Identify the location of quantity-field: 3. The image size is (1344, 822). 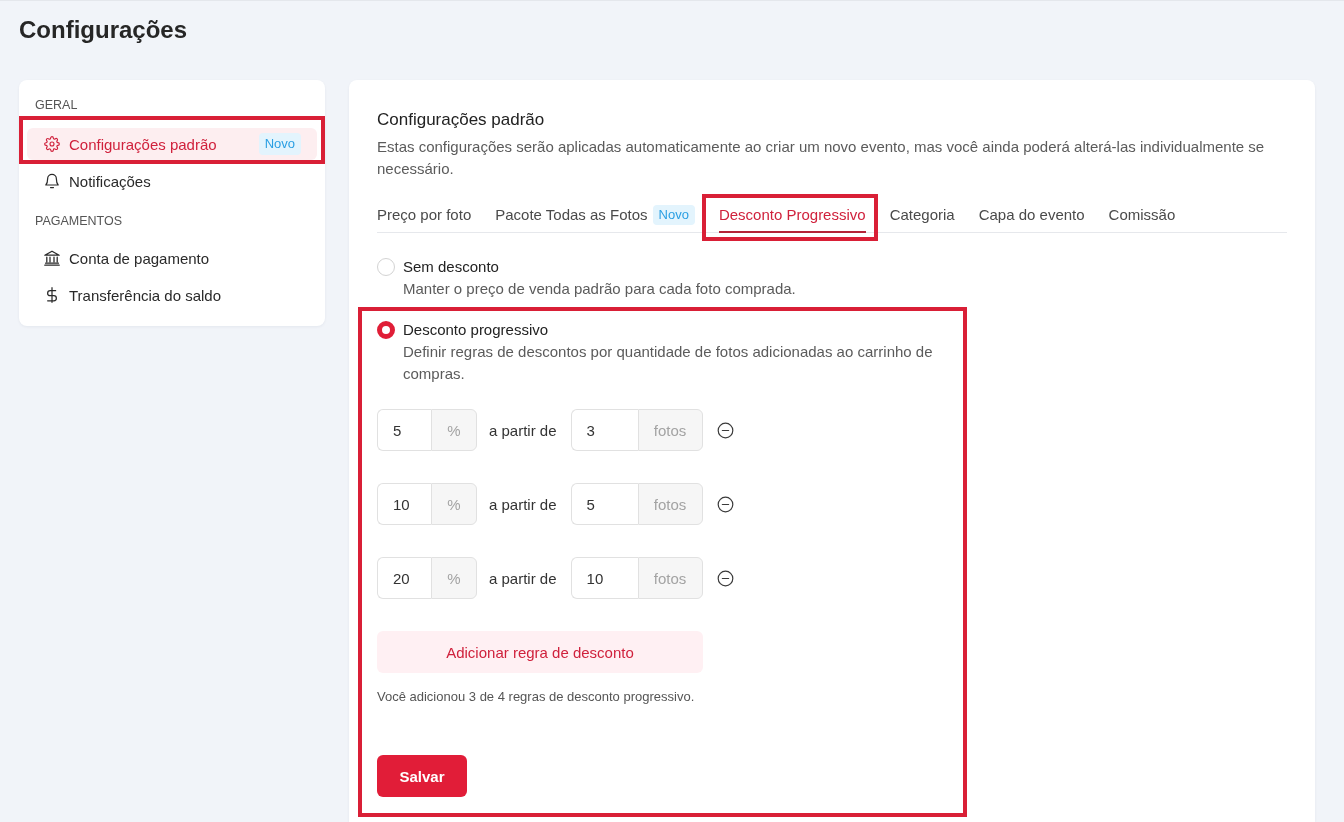
(604, 430).